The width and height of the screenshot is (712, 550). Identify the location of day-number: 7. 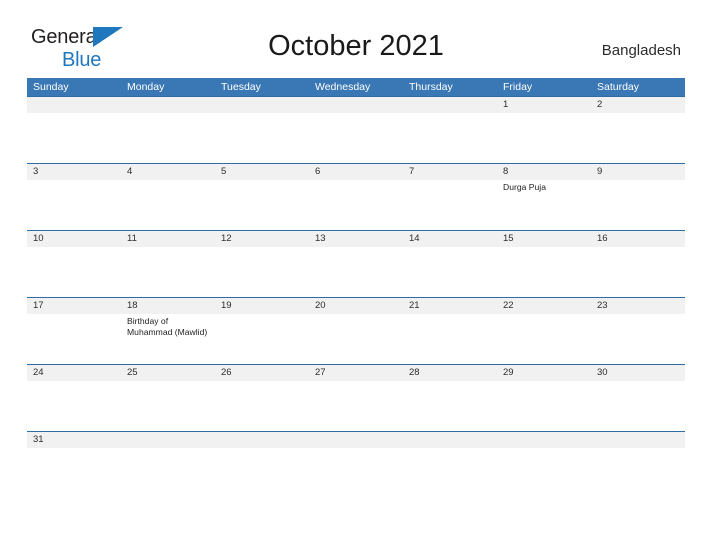
(412, 171).